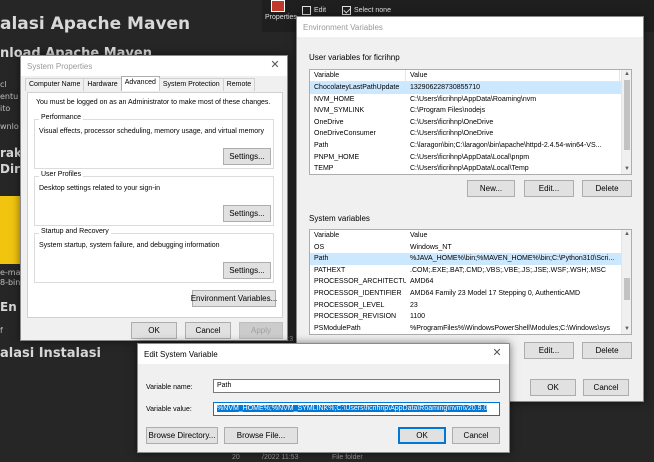 Image resolution: width=654 pixels, height=462 pixels. What do you see at coordinates (10, 230) in the screenshot?
I see `bg-highlight-block` at bounding box center [10, 230].